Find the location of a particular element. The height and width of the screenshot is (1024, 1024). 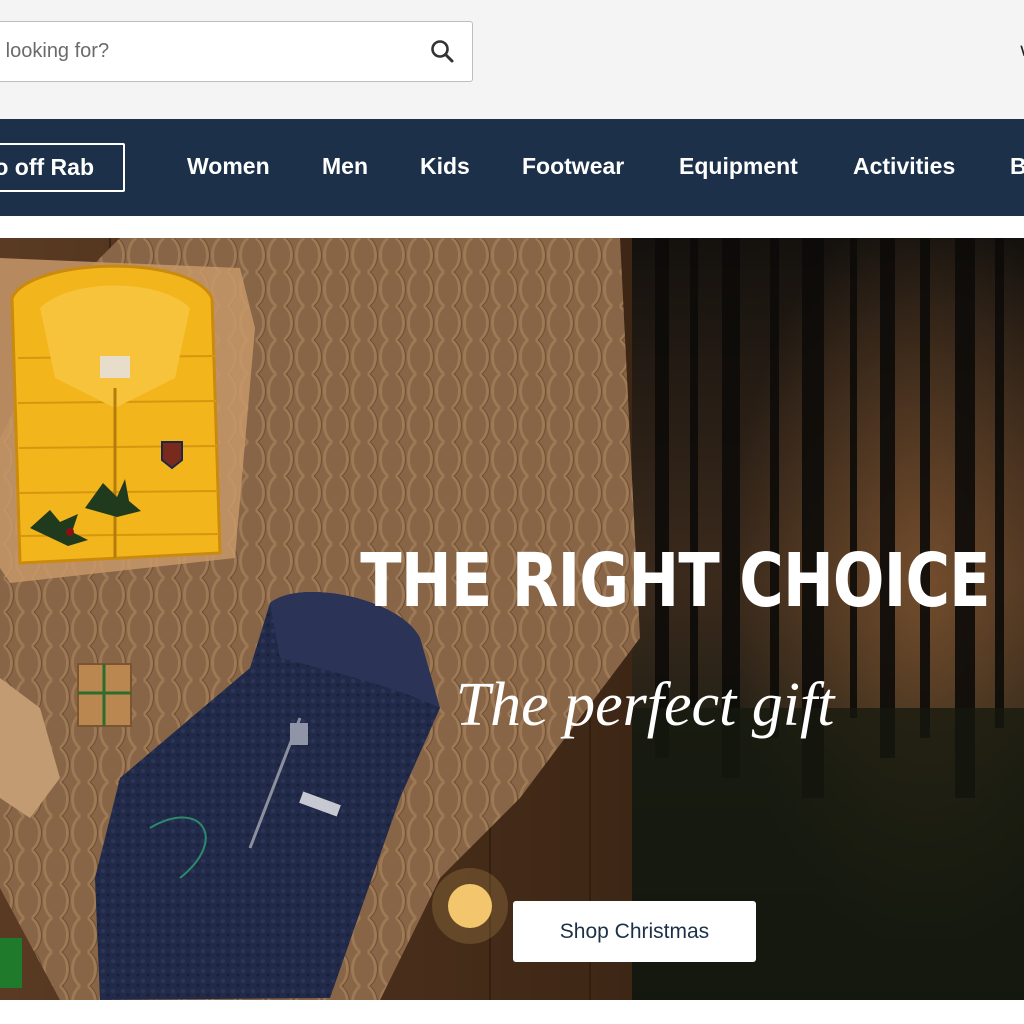

promo-button: o off Rab is located at coordinates (62, 167).